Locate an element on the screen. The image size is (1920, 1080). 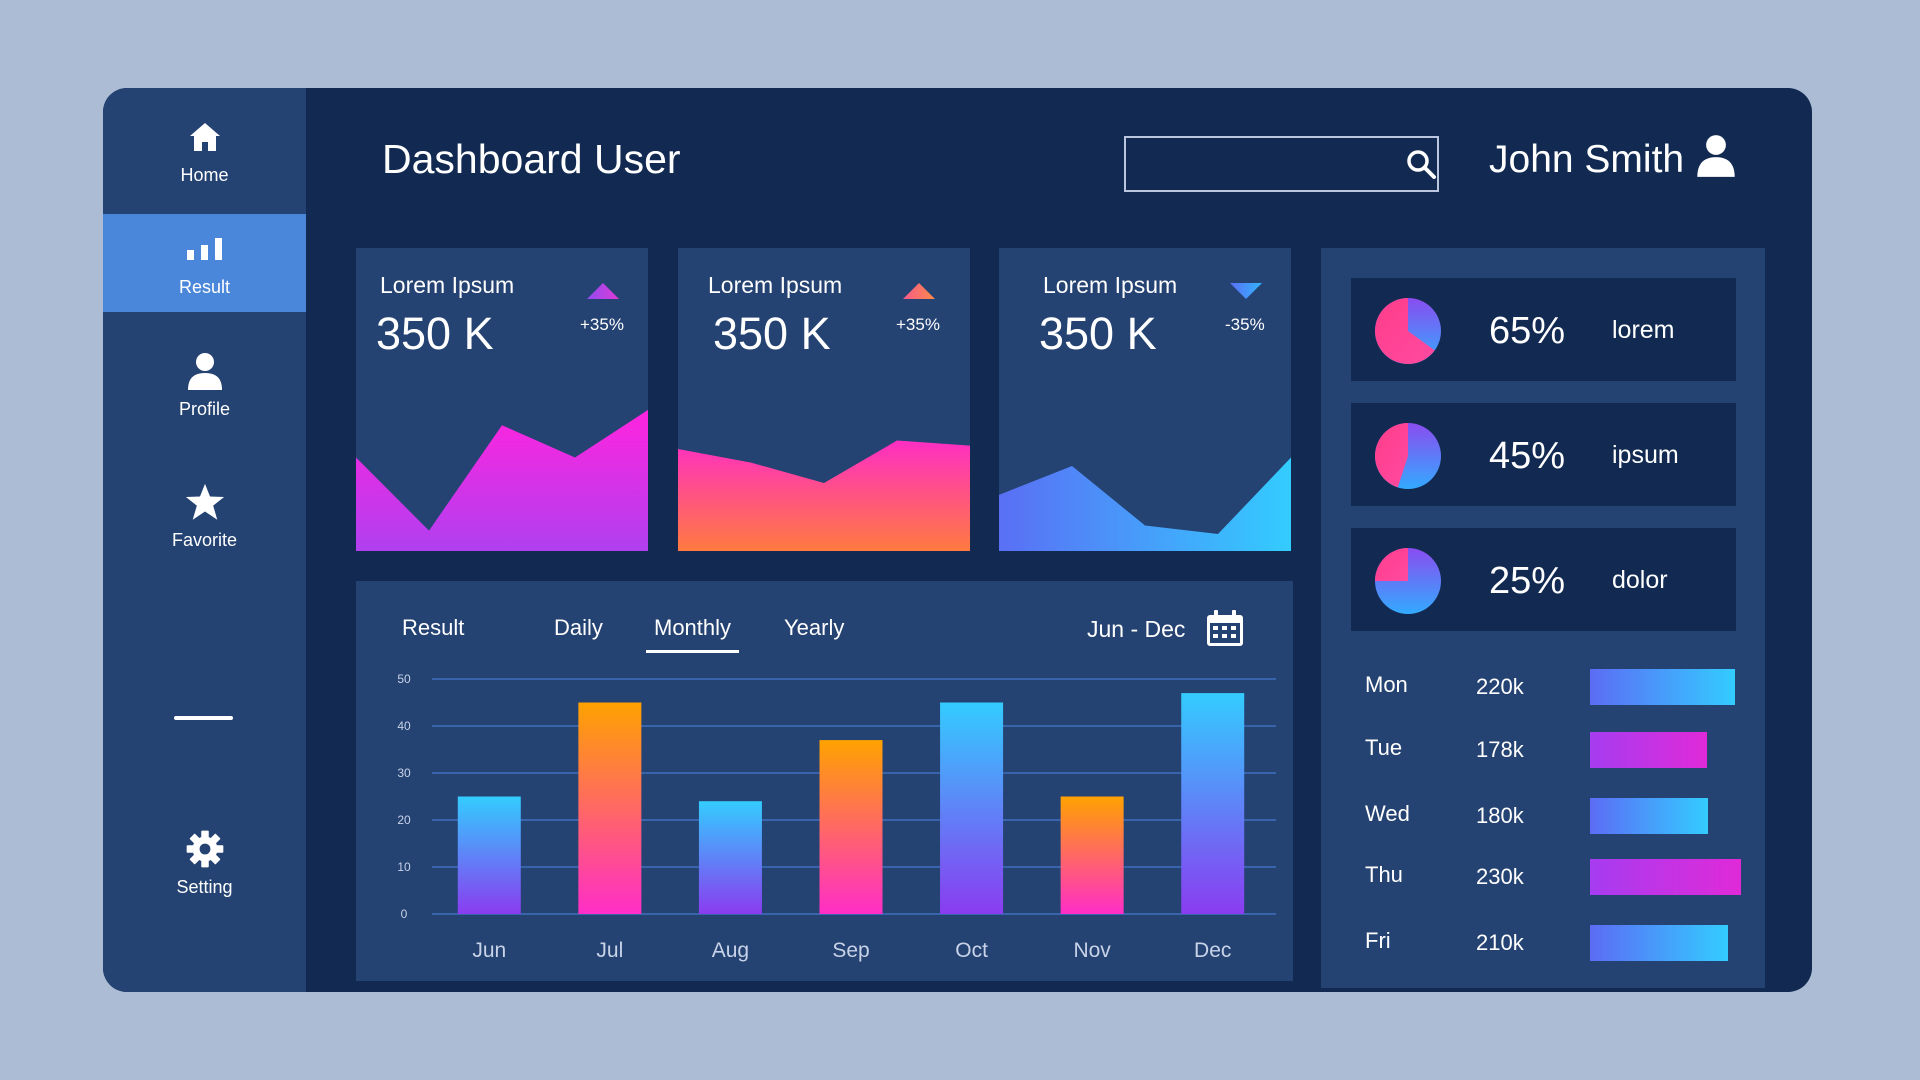
sidebar-item-result: Result is located at coordinates (204, 263).